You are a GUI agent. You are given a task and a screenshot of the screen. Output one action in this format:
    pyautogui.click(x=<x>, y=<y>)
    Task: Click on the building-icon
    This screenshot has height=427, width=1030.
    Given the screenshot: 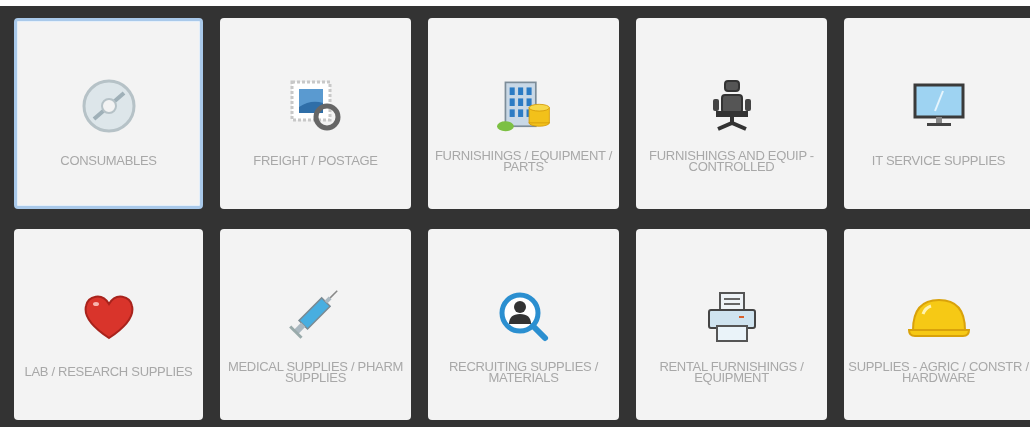 What is the action you would take?
    pyautogui.click(x=523, y=106)
    